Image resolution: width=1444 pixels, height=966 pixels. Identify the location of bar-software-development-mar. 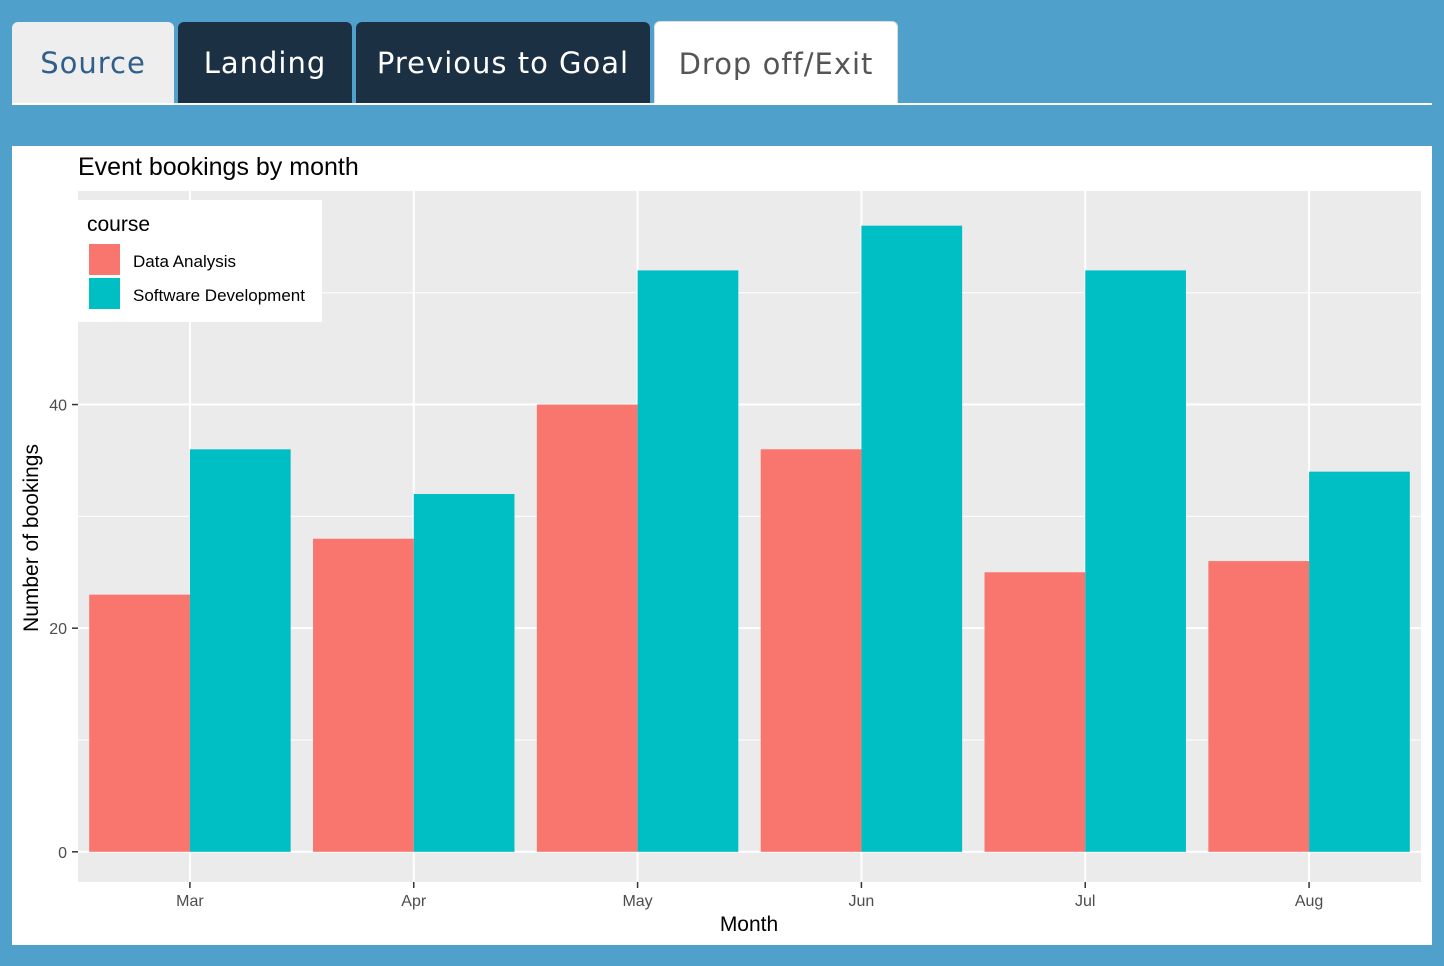
(240, 650).